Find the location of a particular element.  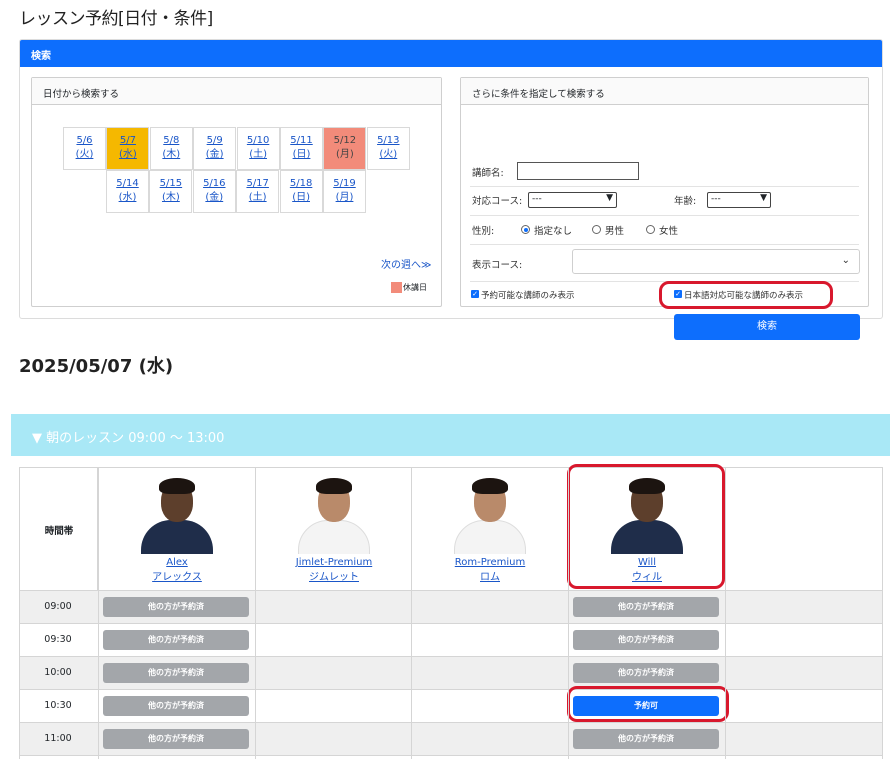

gender-label: 性別: is located at coordinates (483, 231).